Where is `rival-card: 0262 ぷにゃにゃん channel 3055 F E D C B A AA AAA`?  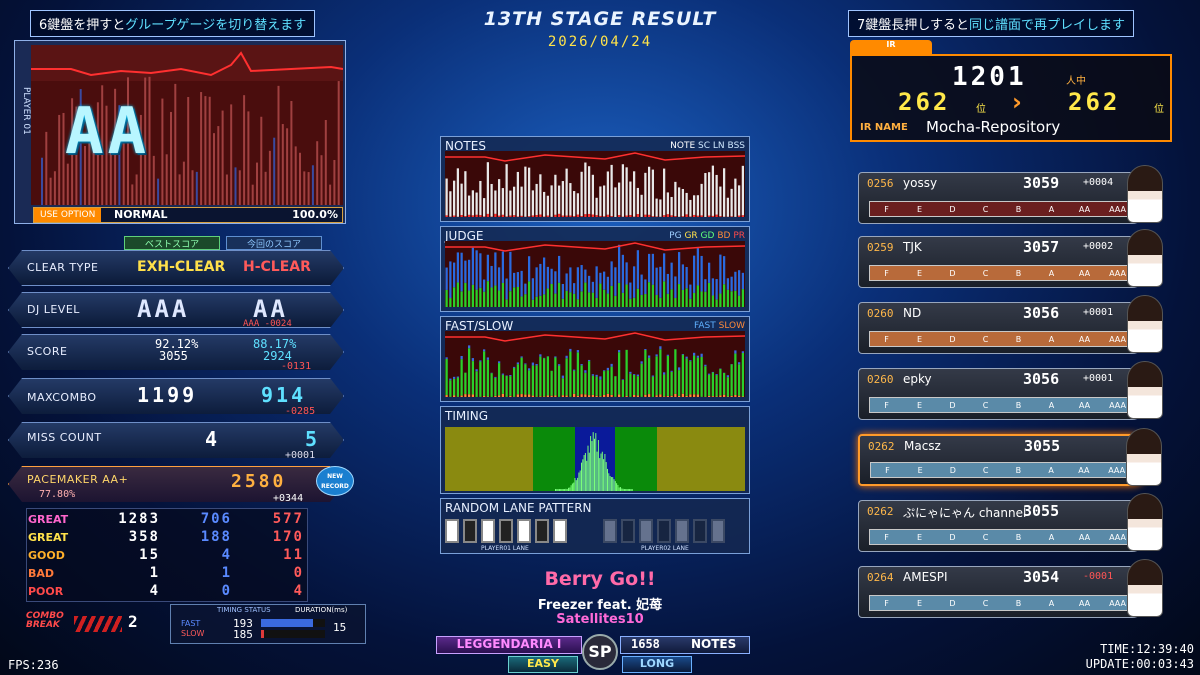 rival-card: 0262 ぷにゃにゃん channel 3055 F E D C B A AA AAA is located at coordinates (1010, 522).